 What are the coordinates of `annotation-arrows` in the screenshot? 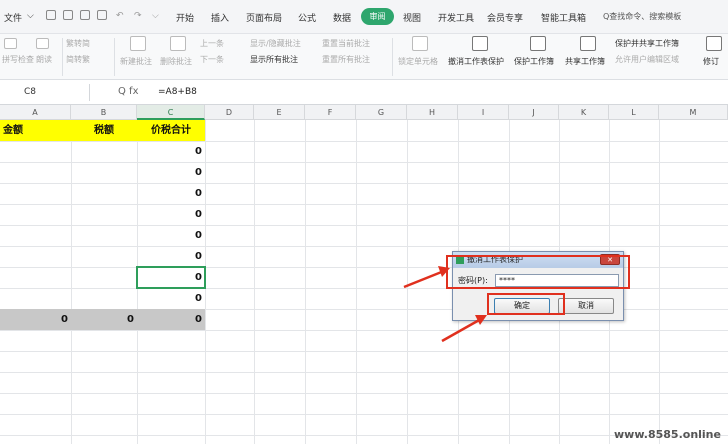 It's located at (445, 304).